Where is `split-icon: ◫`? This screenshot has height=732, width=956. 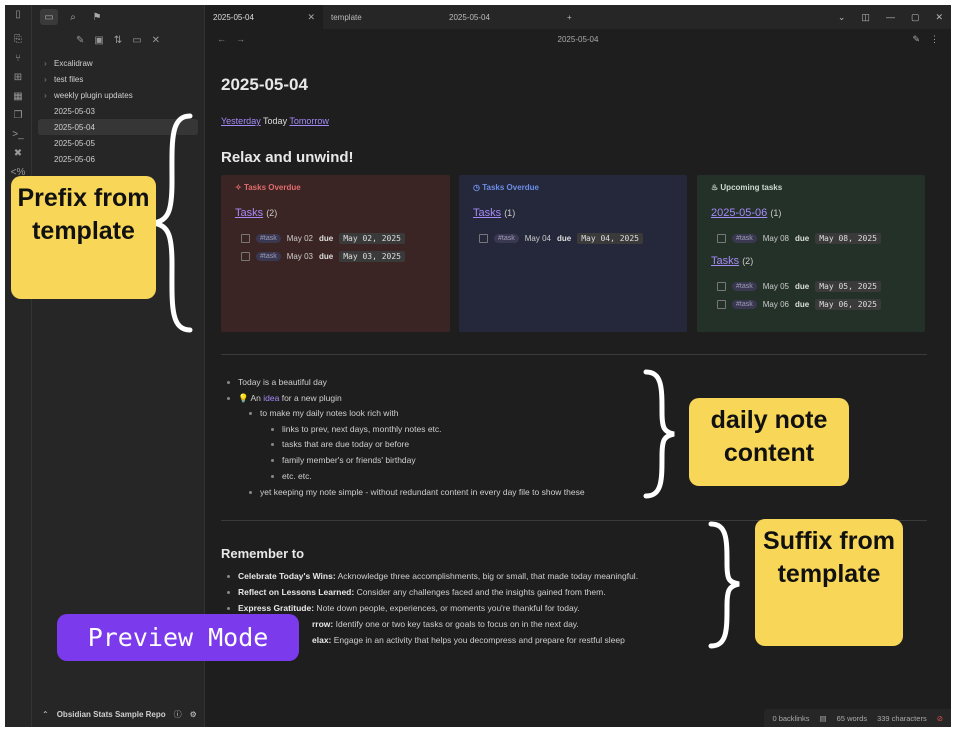
split-icon: ◫ is located at coordinates (865, 17).